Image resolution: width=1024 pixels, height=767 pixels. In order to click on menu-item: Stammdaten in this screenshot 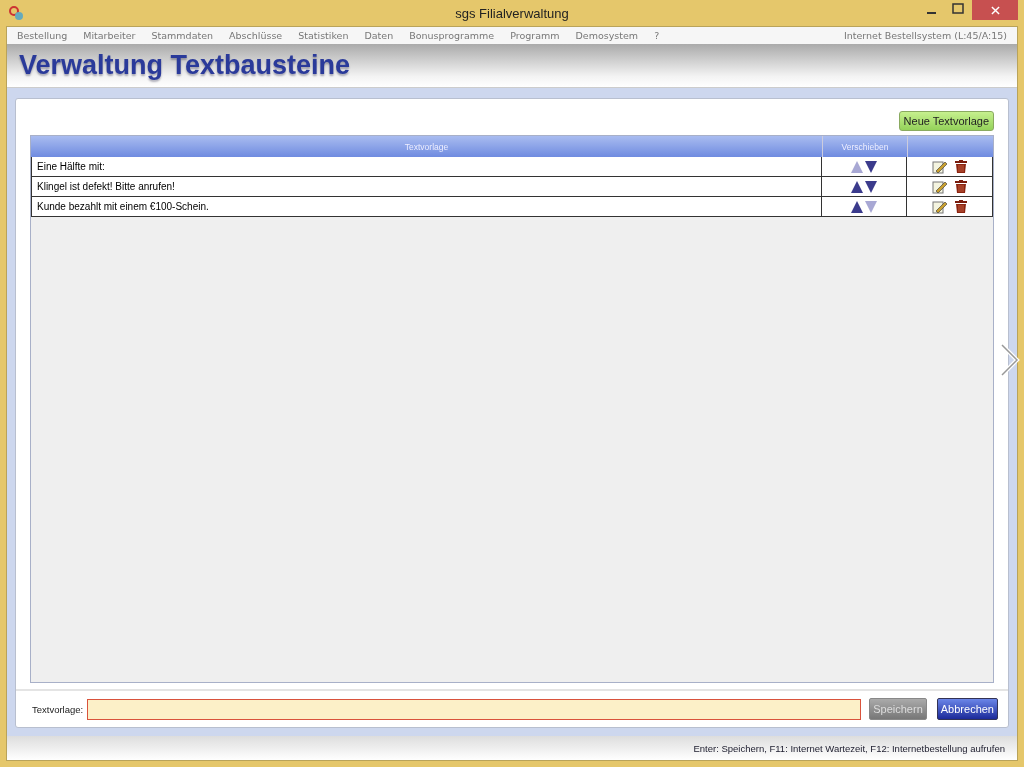, I will do `click(182, 35)`.